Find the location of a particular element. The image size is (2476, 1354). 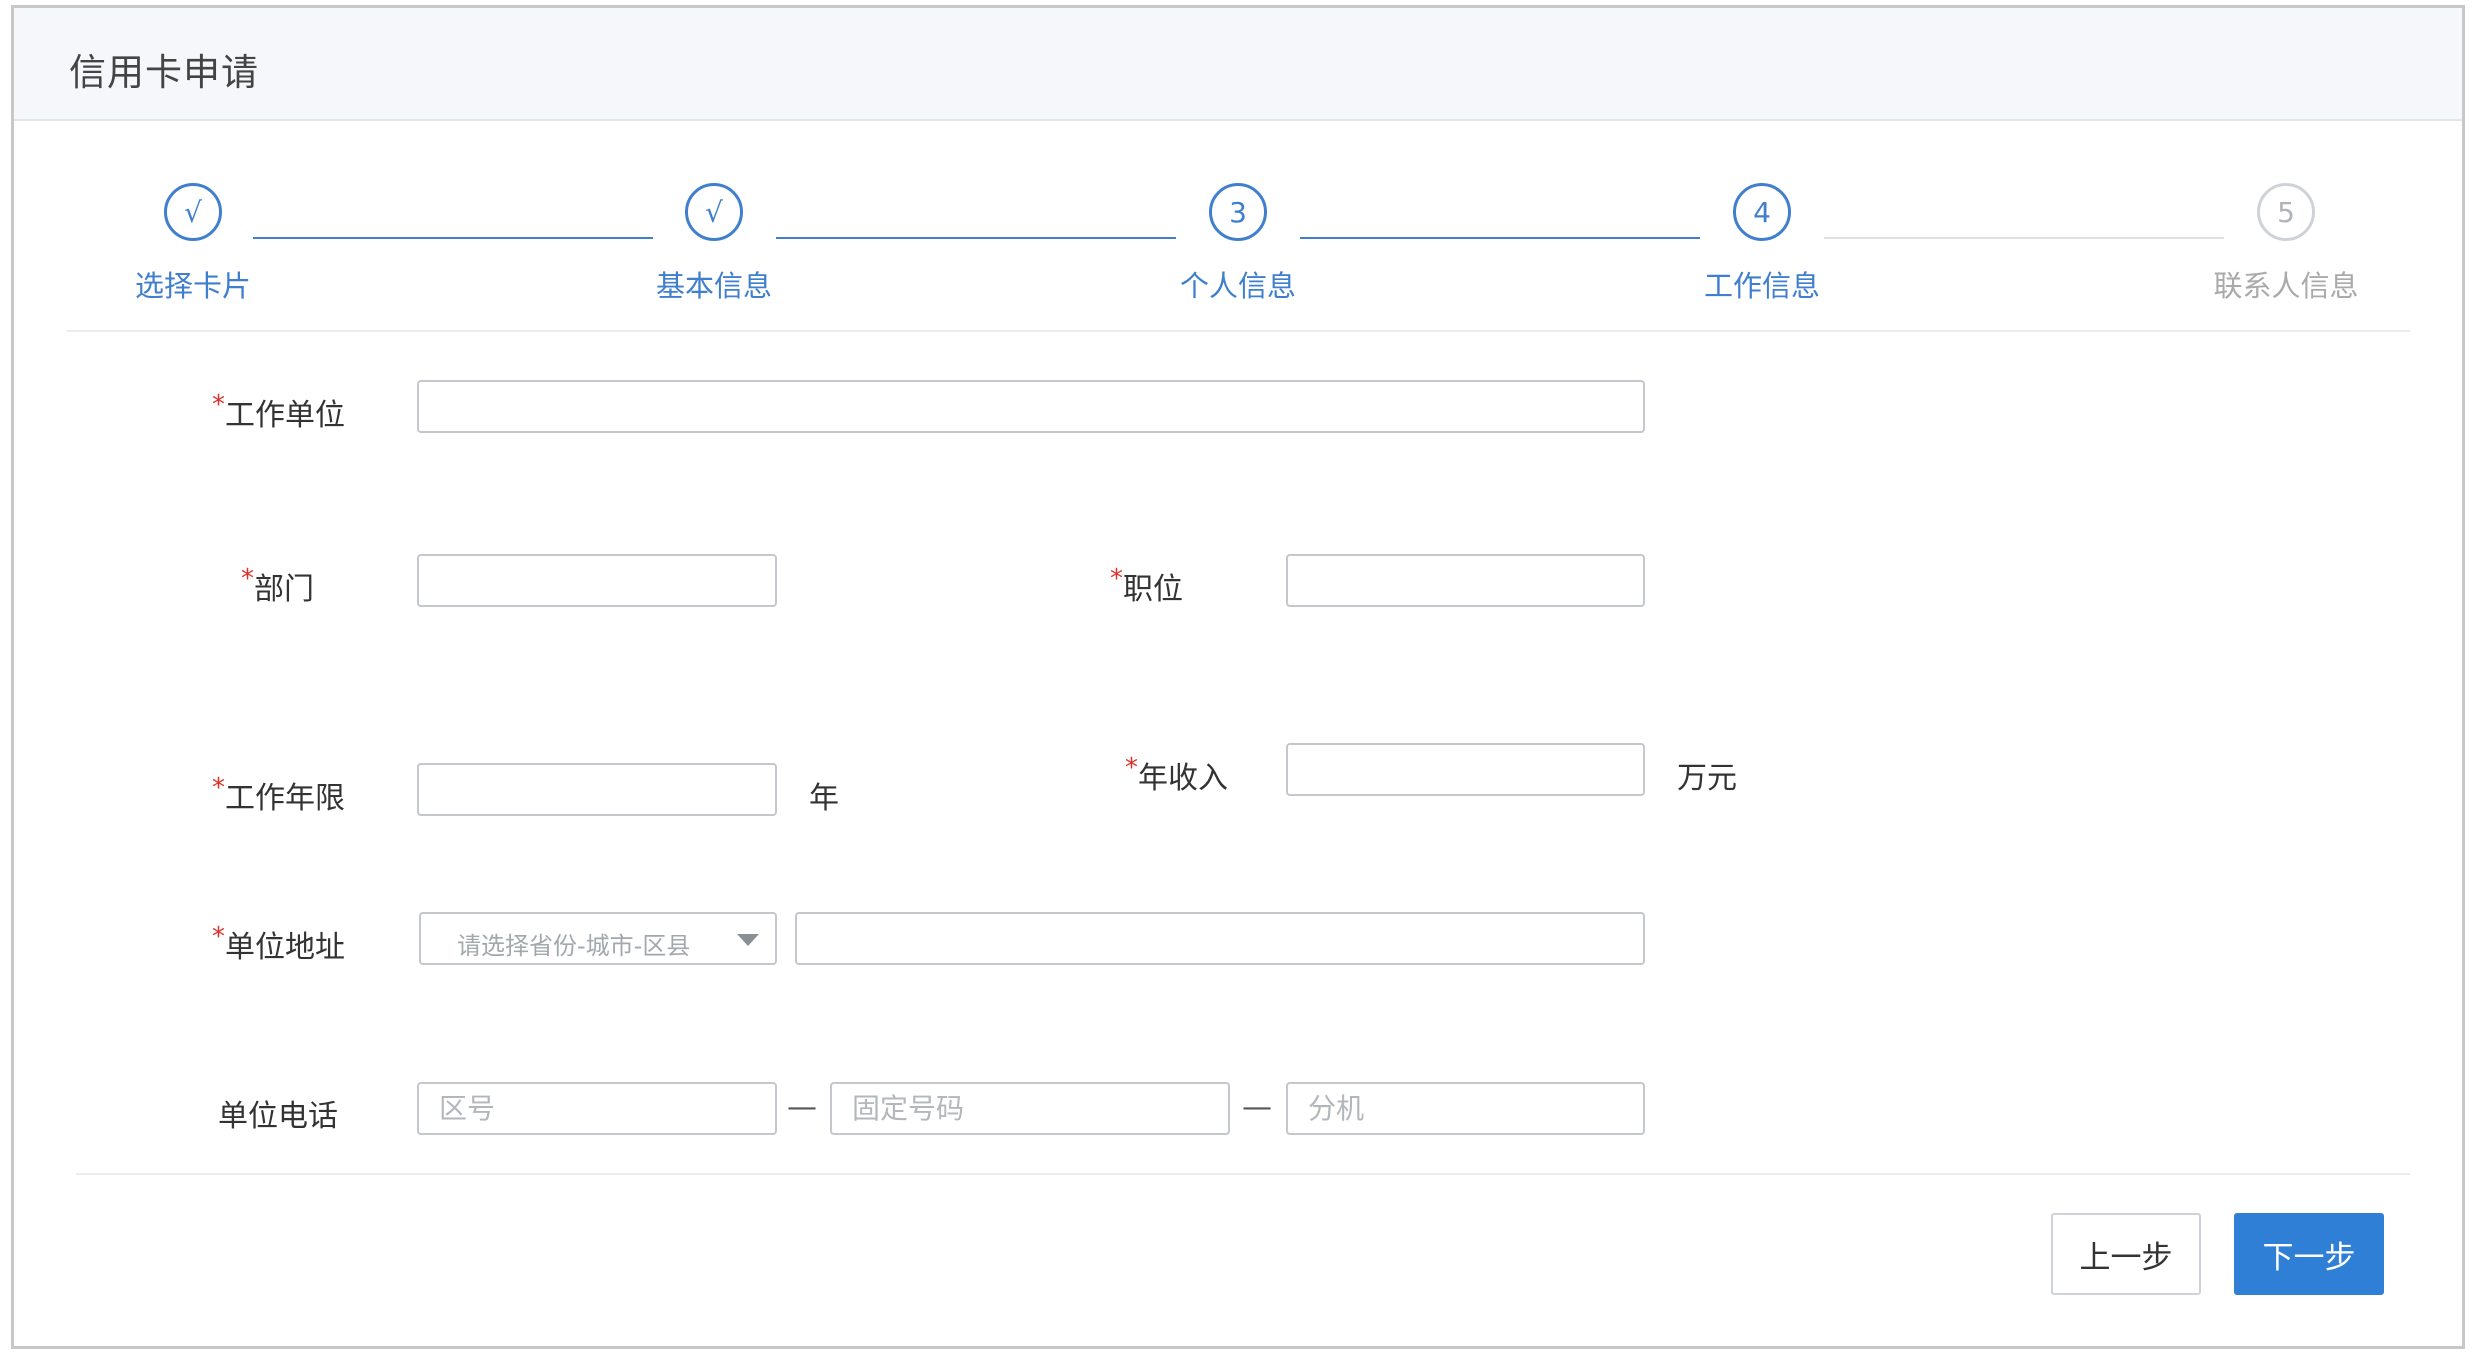

step-4-label: 工作信息 is located at coordinates (1762, 286).